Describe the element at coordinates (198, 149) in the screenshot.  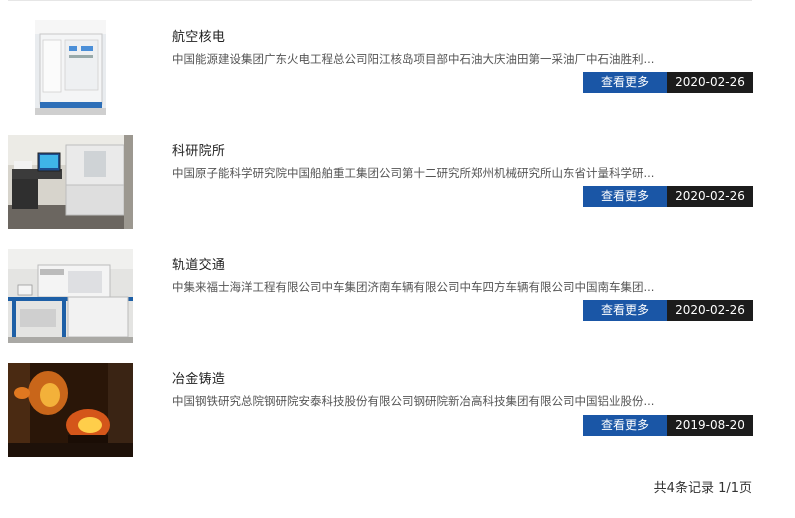
I see `item-title: 科研院所` at that location.